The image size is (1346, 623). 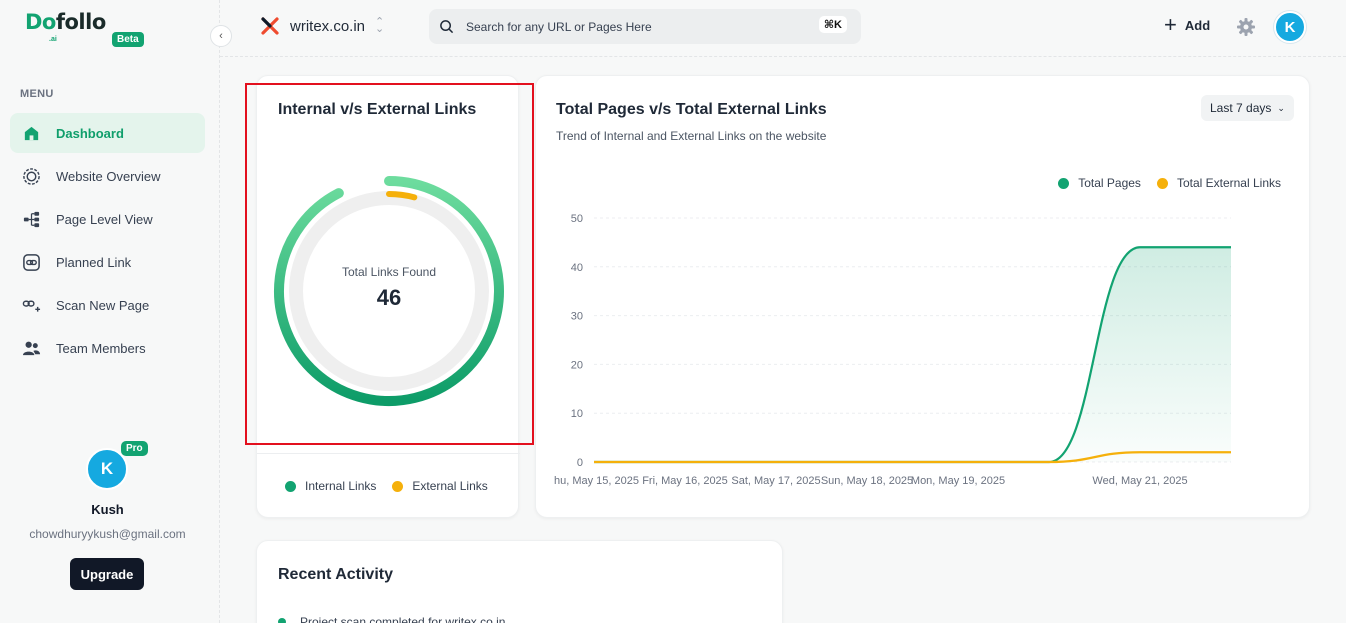 What do you see at coordinates (31, 305) in the screenshot?
I see `scan-icon` at bounding box center [31, 305].